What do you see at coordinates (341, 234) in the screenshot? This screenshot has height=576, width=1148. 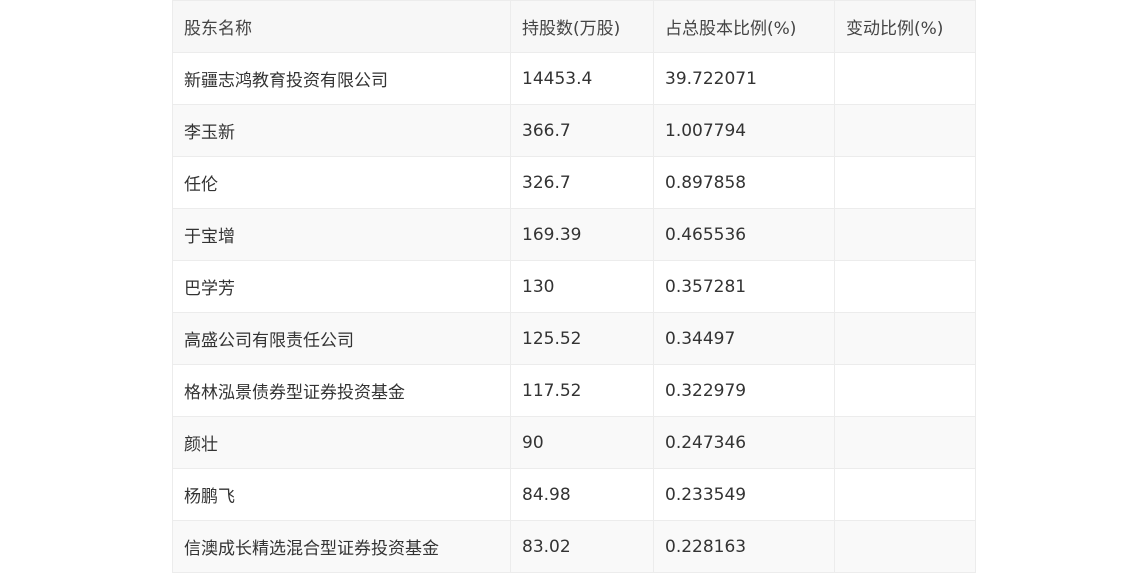 I see `cell-shareholder-name: 于宝增` at bounding box center [341, 234].